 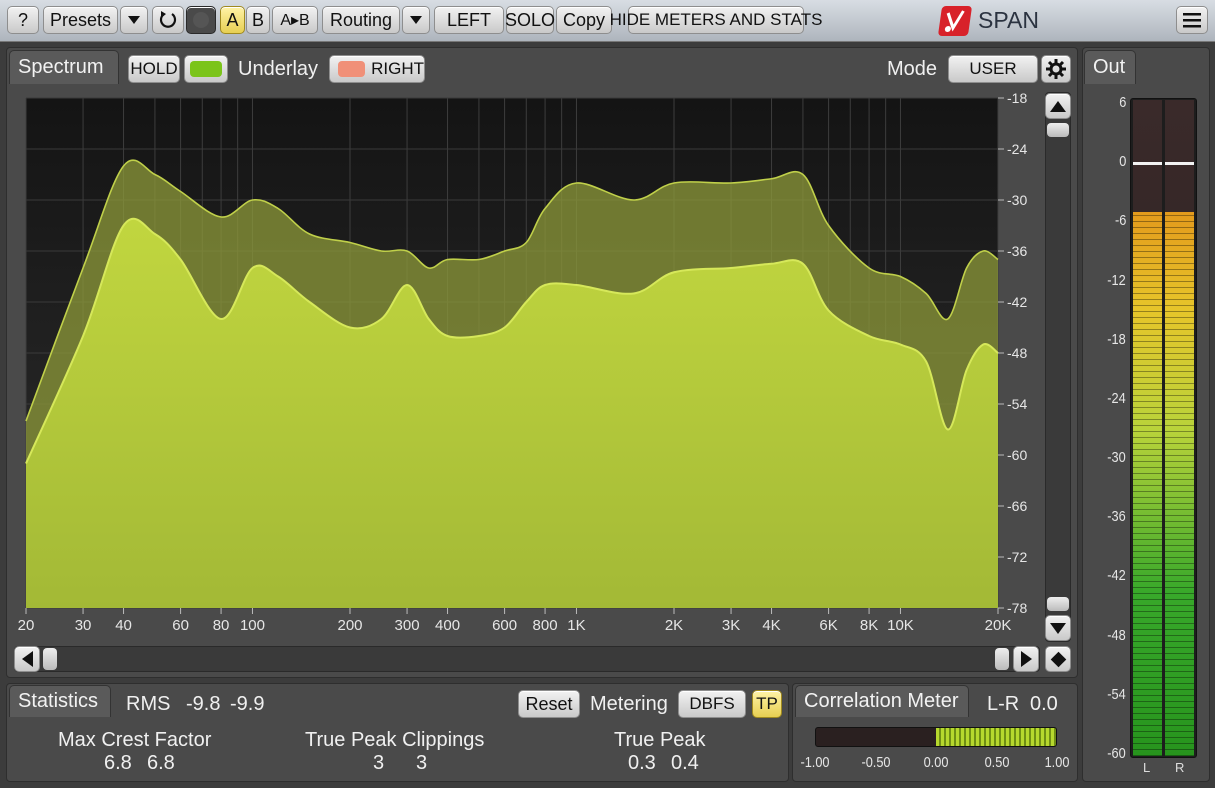 I want to click on true-peak-right-value: 0.4, so click(x=685, y=763).